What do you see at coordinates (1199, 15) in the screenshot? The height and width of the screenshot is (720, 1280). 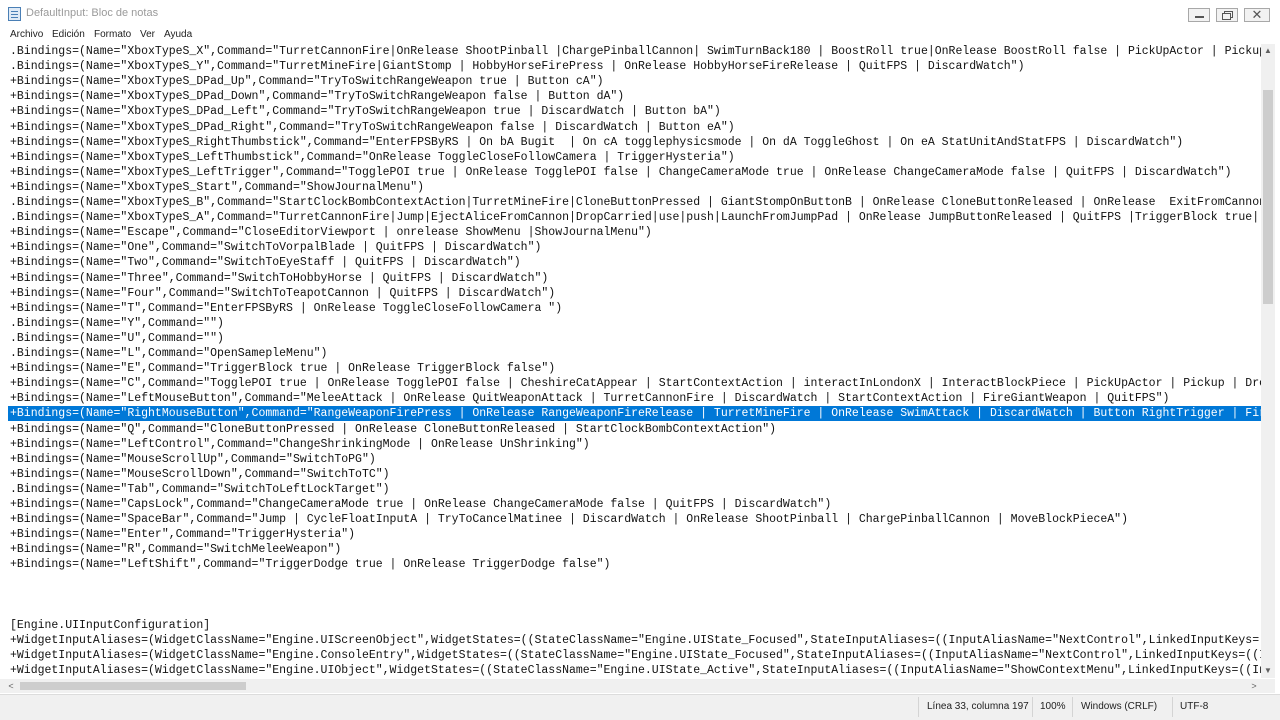 I see `minimize-button` at bounding box center [1199, 15].